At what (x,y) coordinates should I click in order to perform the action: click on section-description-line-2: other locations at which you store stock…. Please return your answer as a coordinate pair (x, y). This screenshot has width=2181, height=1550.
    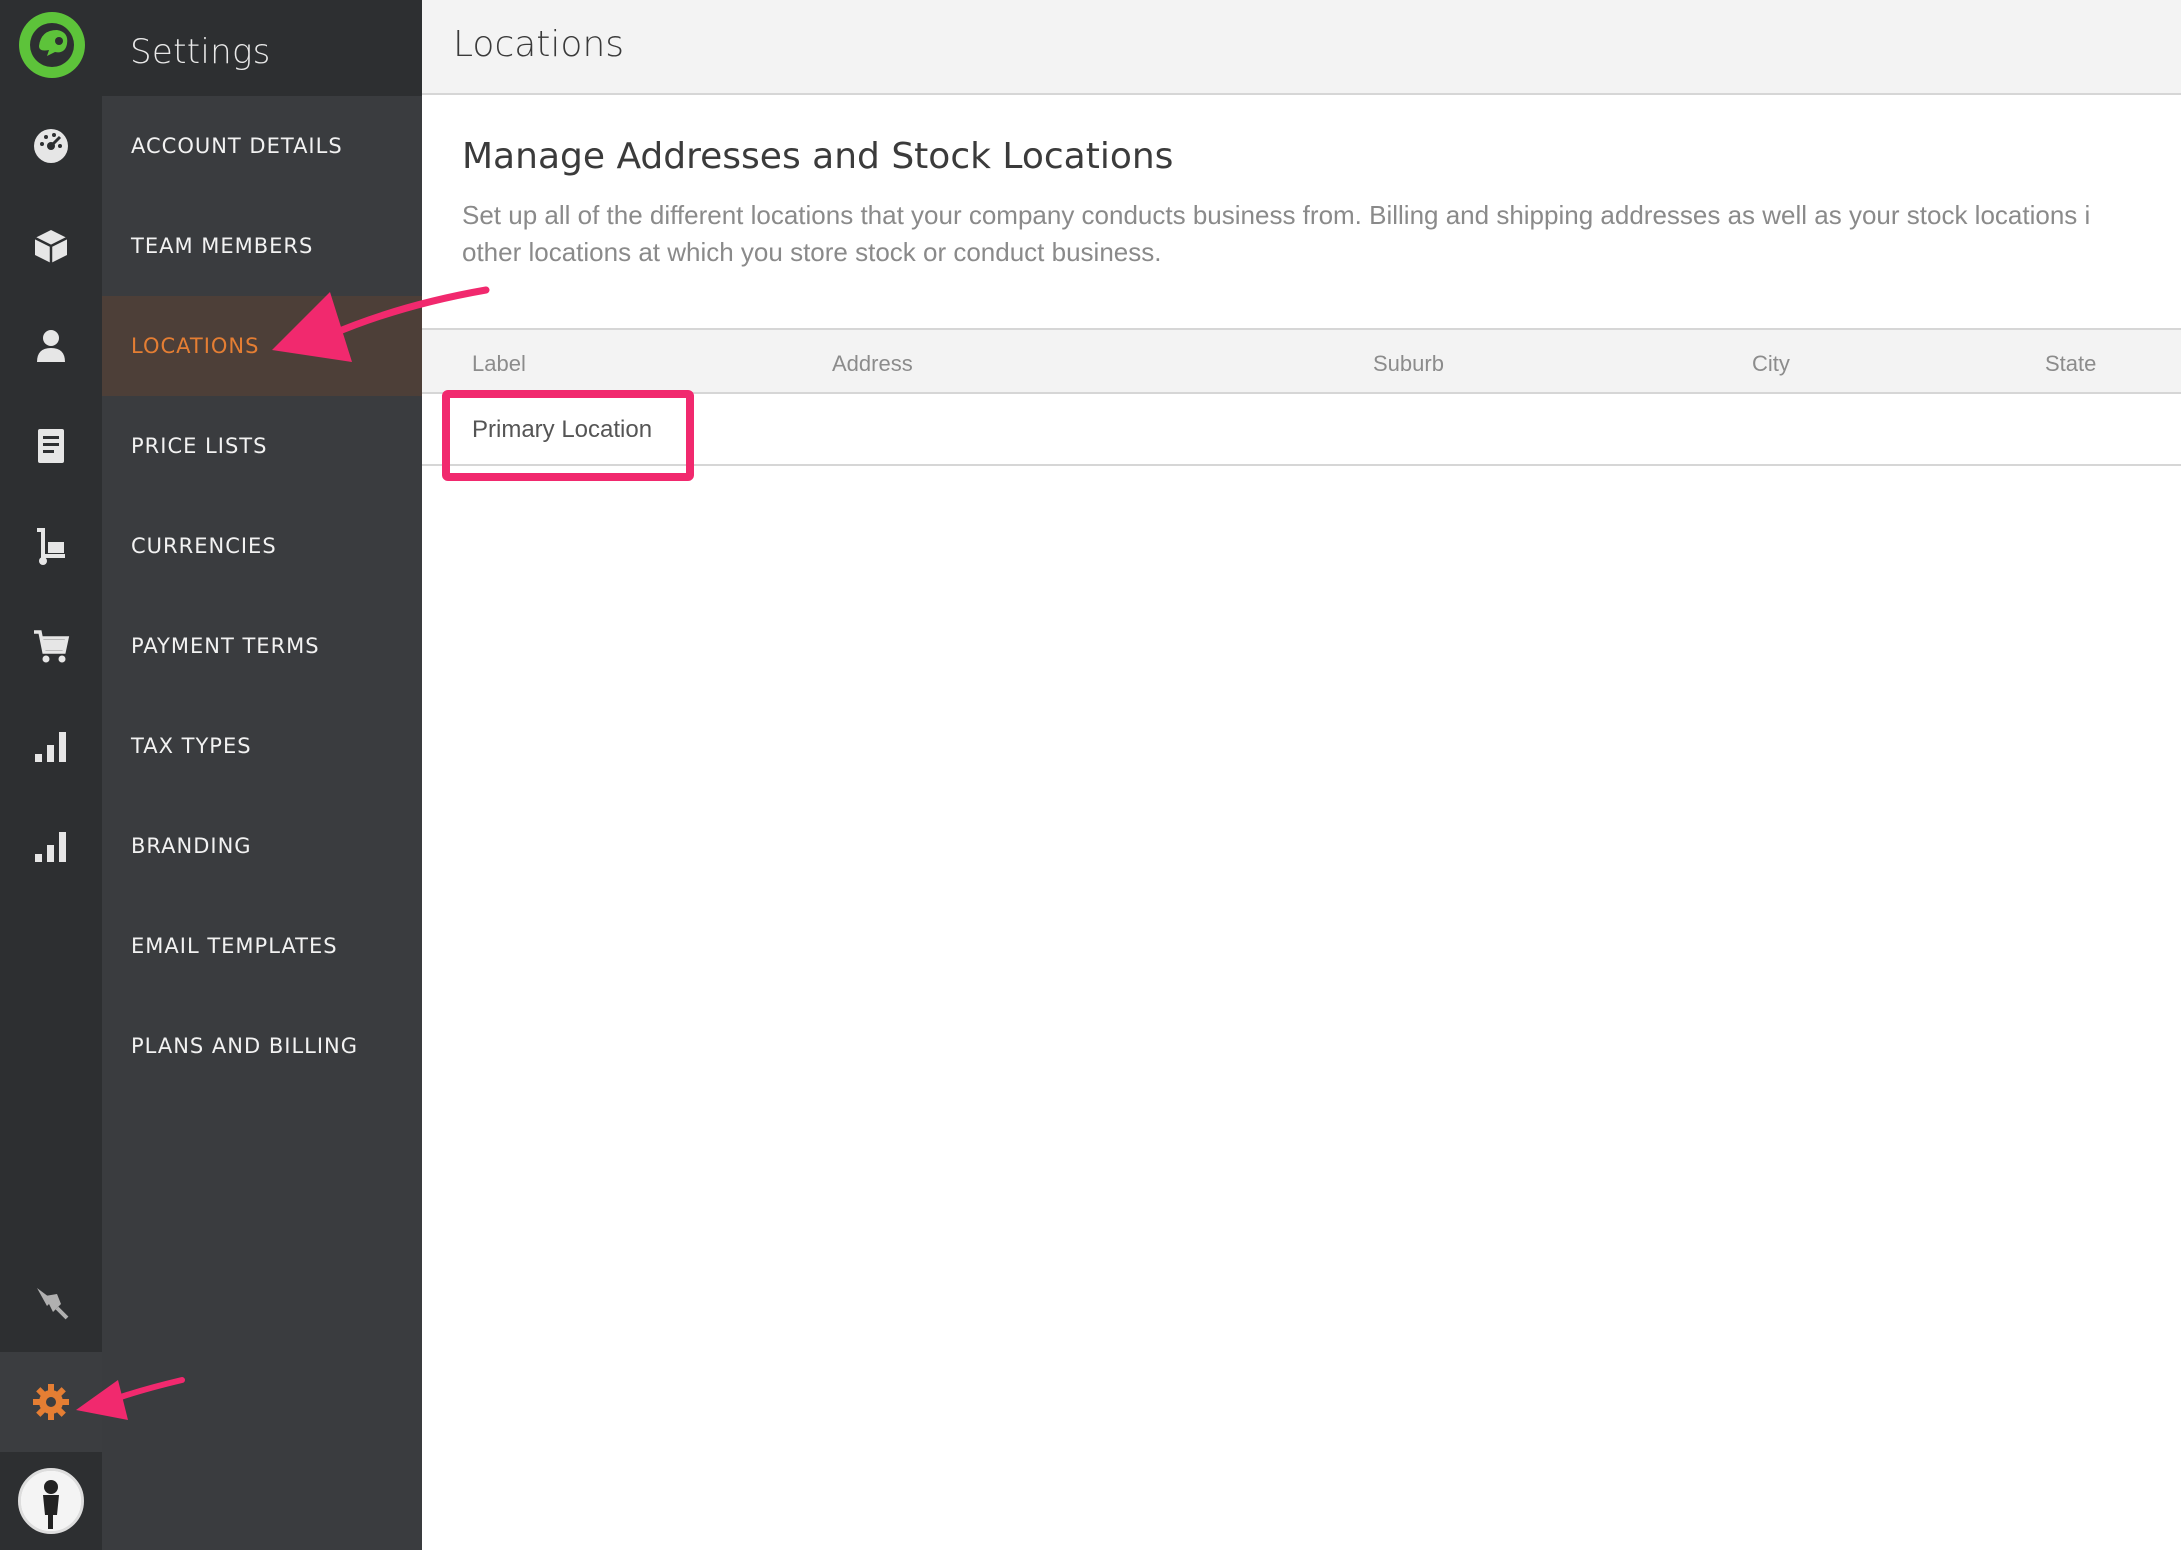
    Looking at the image, I should click on (812, 252).